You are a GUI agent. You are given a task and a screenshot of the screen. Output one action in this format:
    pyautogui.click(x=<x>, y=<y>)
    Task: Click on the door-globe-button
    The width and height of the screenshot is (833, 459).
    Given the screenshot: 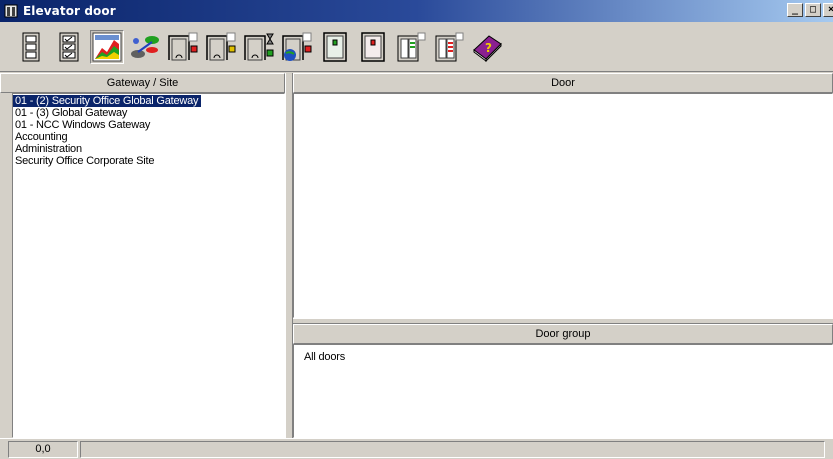 What is the action you would take?
    pyautogui.click(x=297, y=47)
    